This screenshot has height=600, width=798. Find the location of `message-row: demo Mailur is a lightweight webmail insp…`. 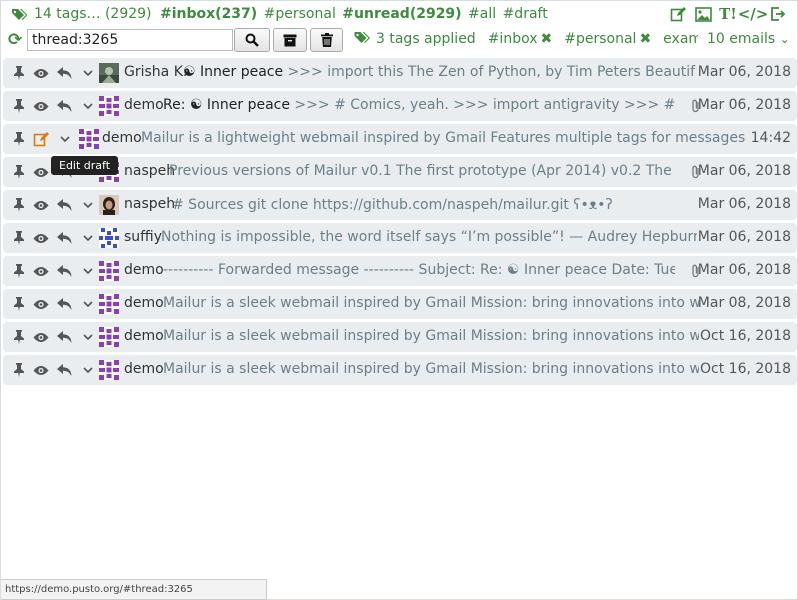

message-row: demo Mailur is a lightweight webmail insp… is located at coordinates (400, 139).